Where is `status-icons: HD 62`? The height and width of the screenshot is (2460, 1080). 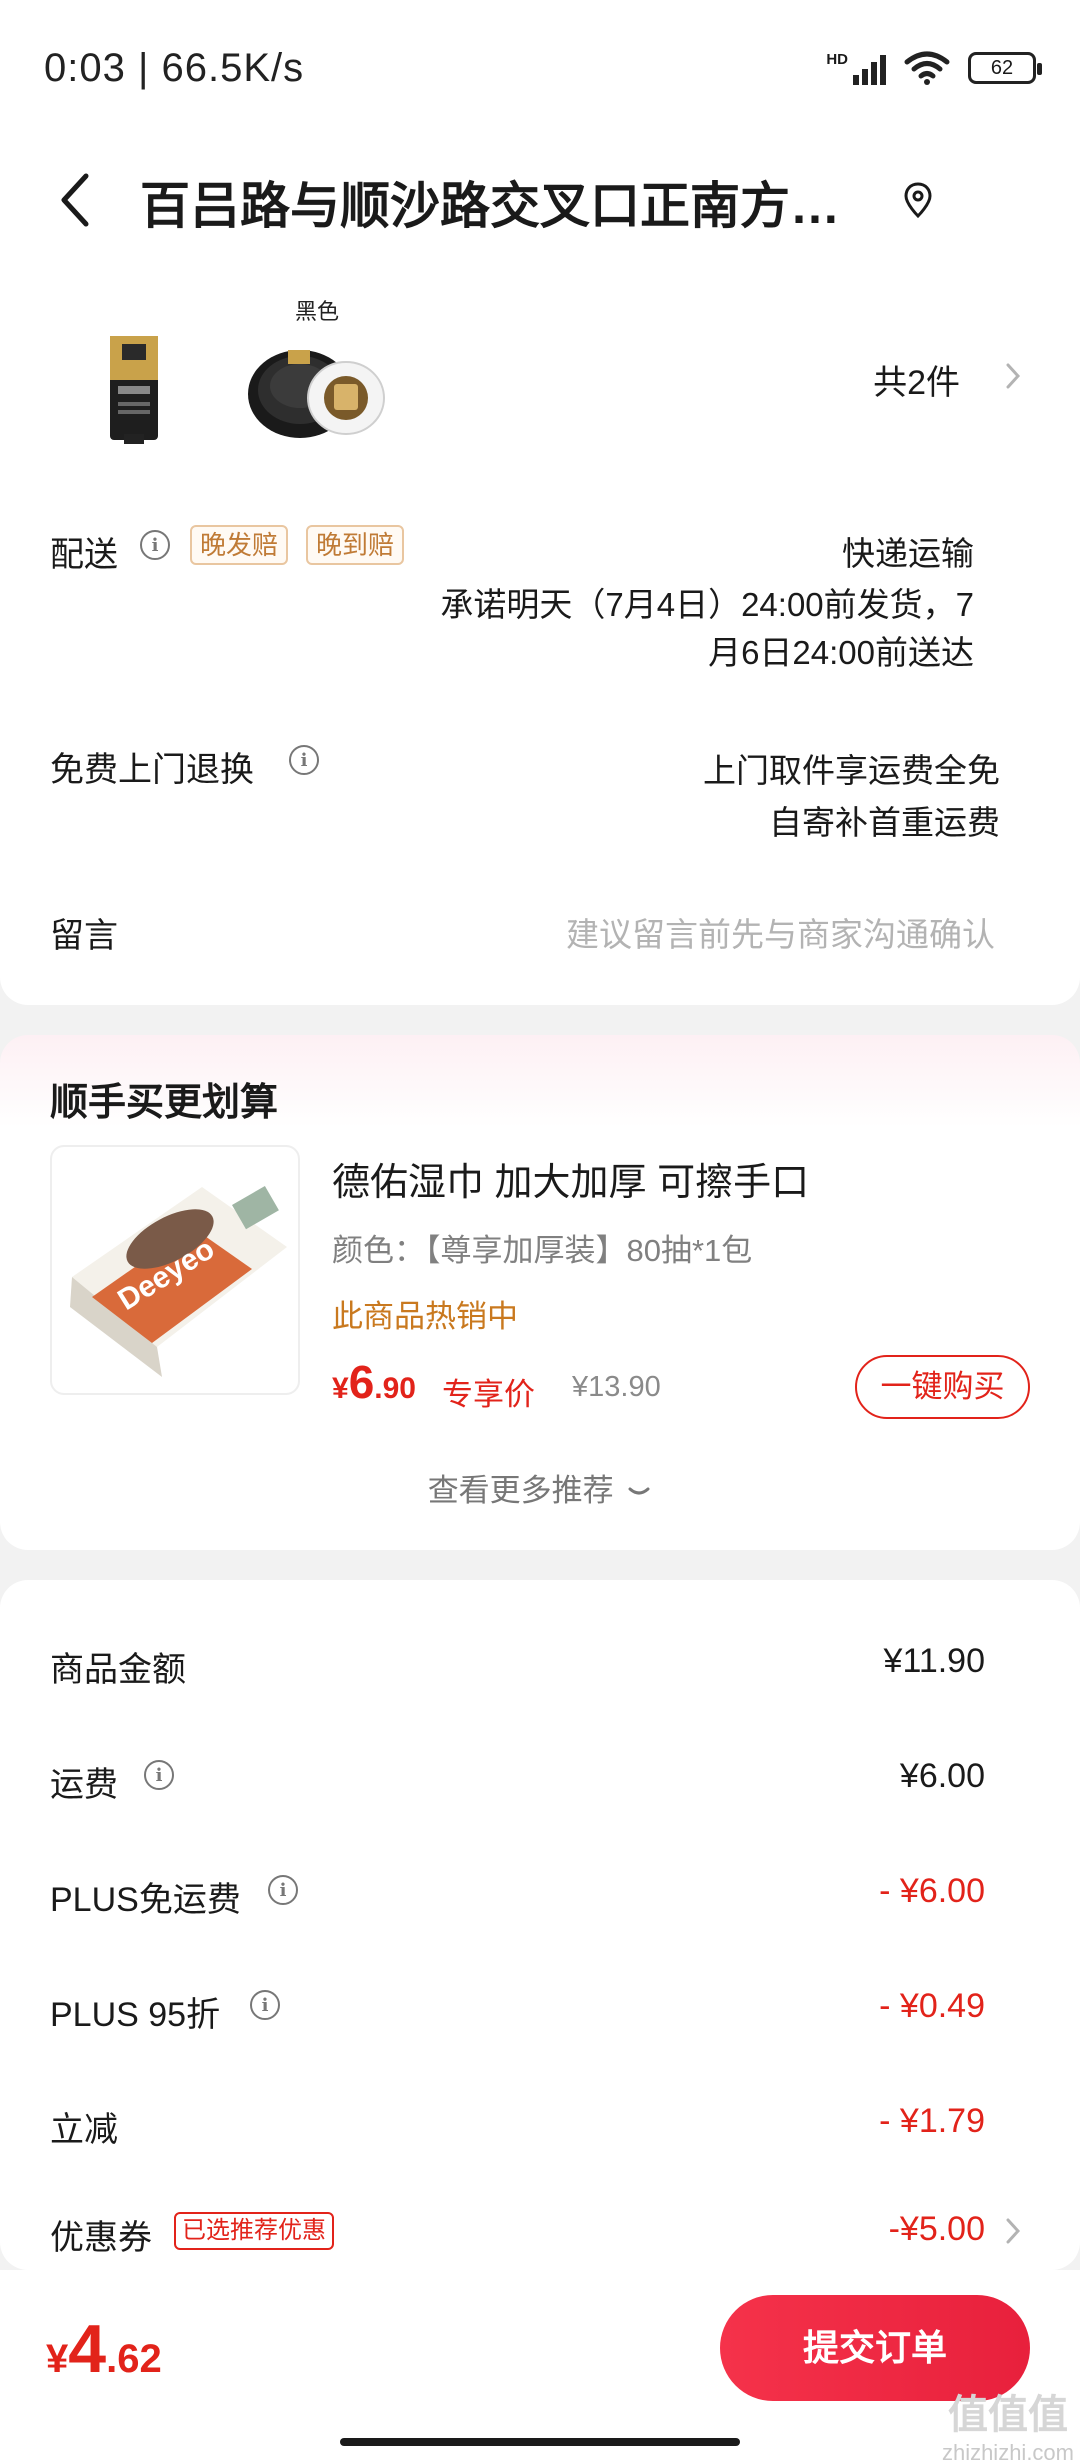 status-icons: HD 62 is located at coordinates (934, 68).